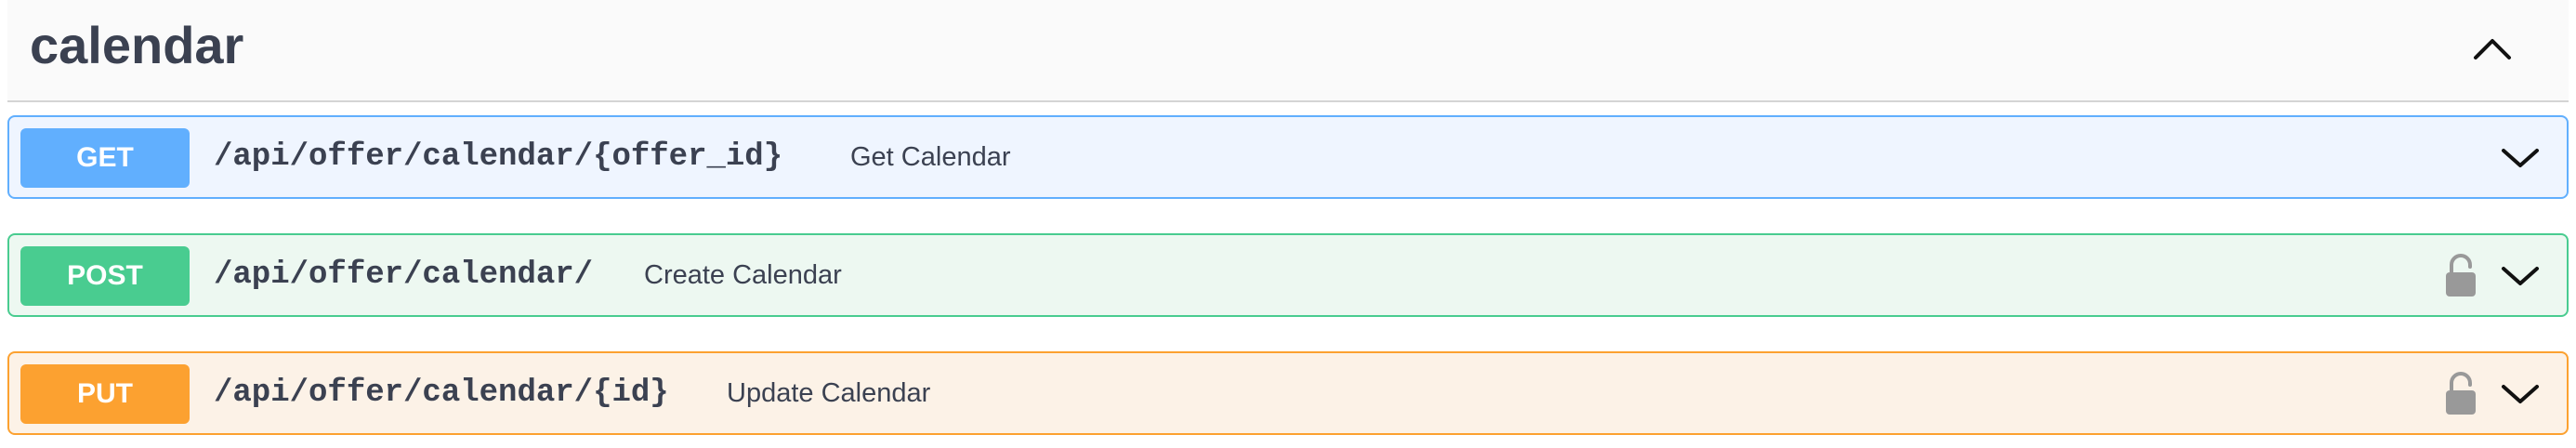 This screenshot has width=2576, height=448. What do you see at coordinates (441, 394) in the screenshot?
I see `operation-path: /api/offer/calendar/{id}` at bounding box center [441, 394].